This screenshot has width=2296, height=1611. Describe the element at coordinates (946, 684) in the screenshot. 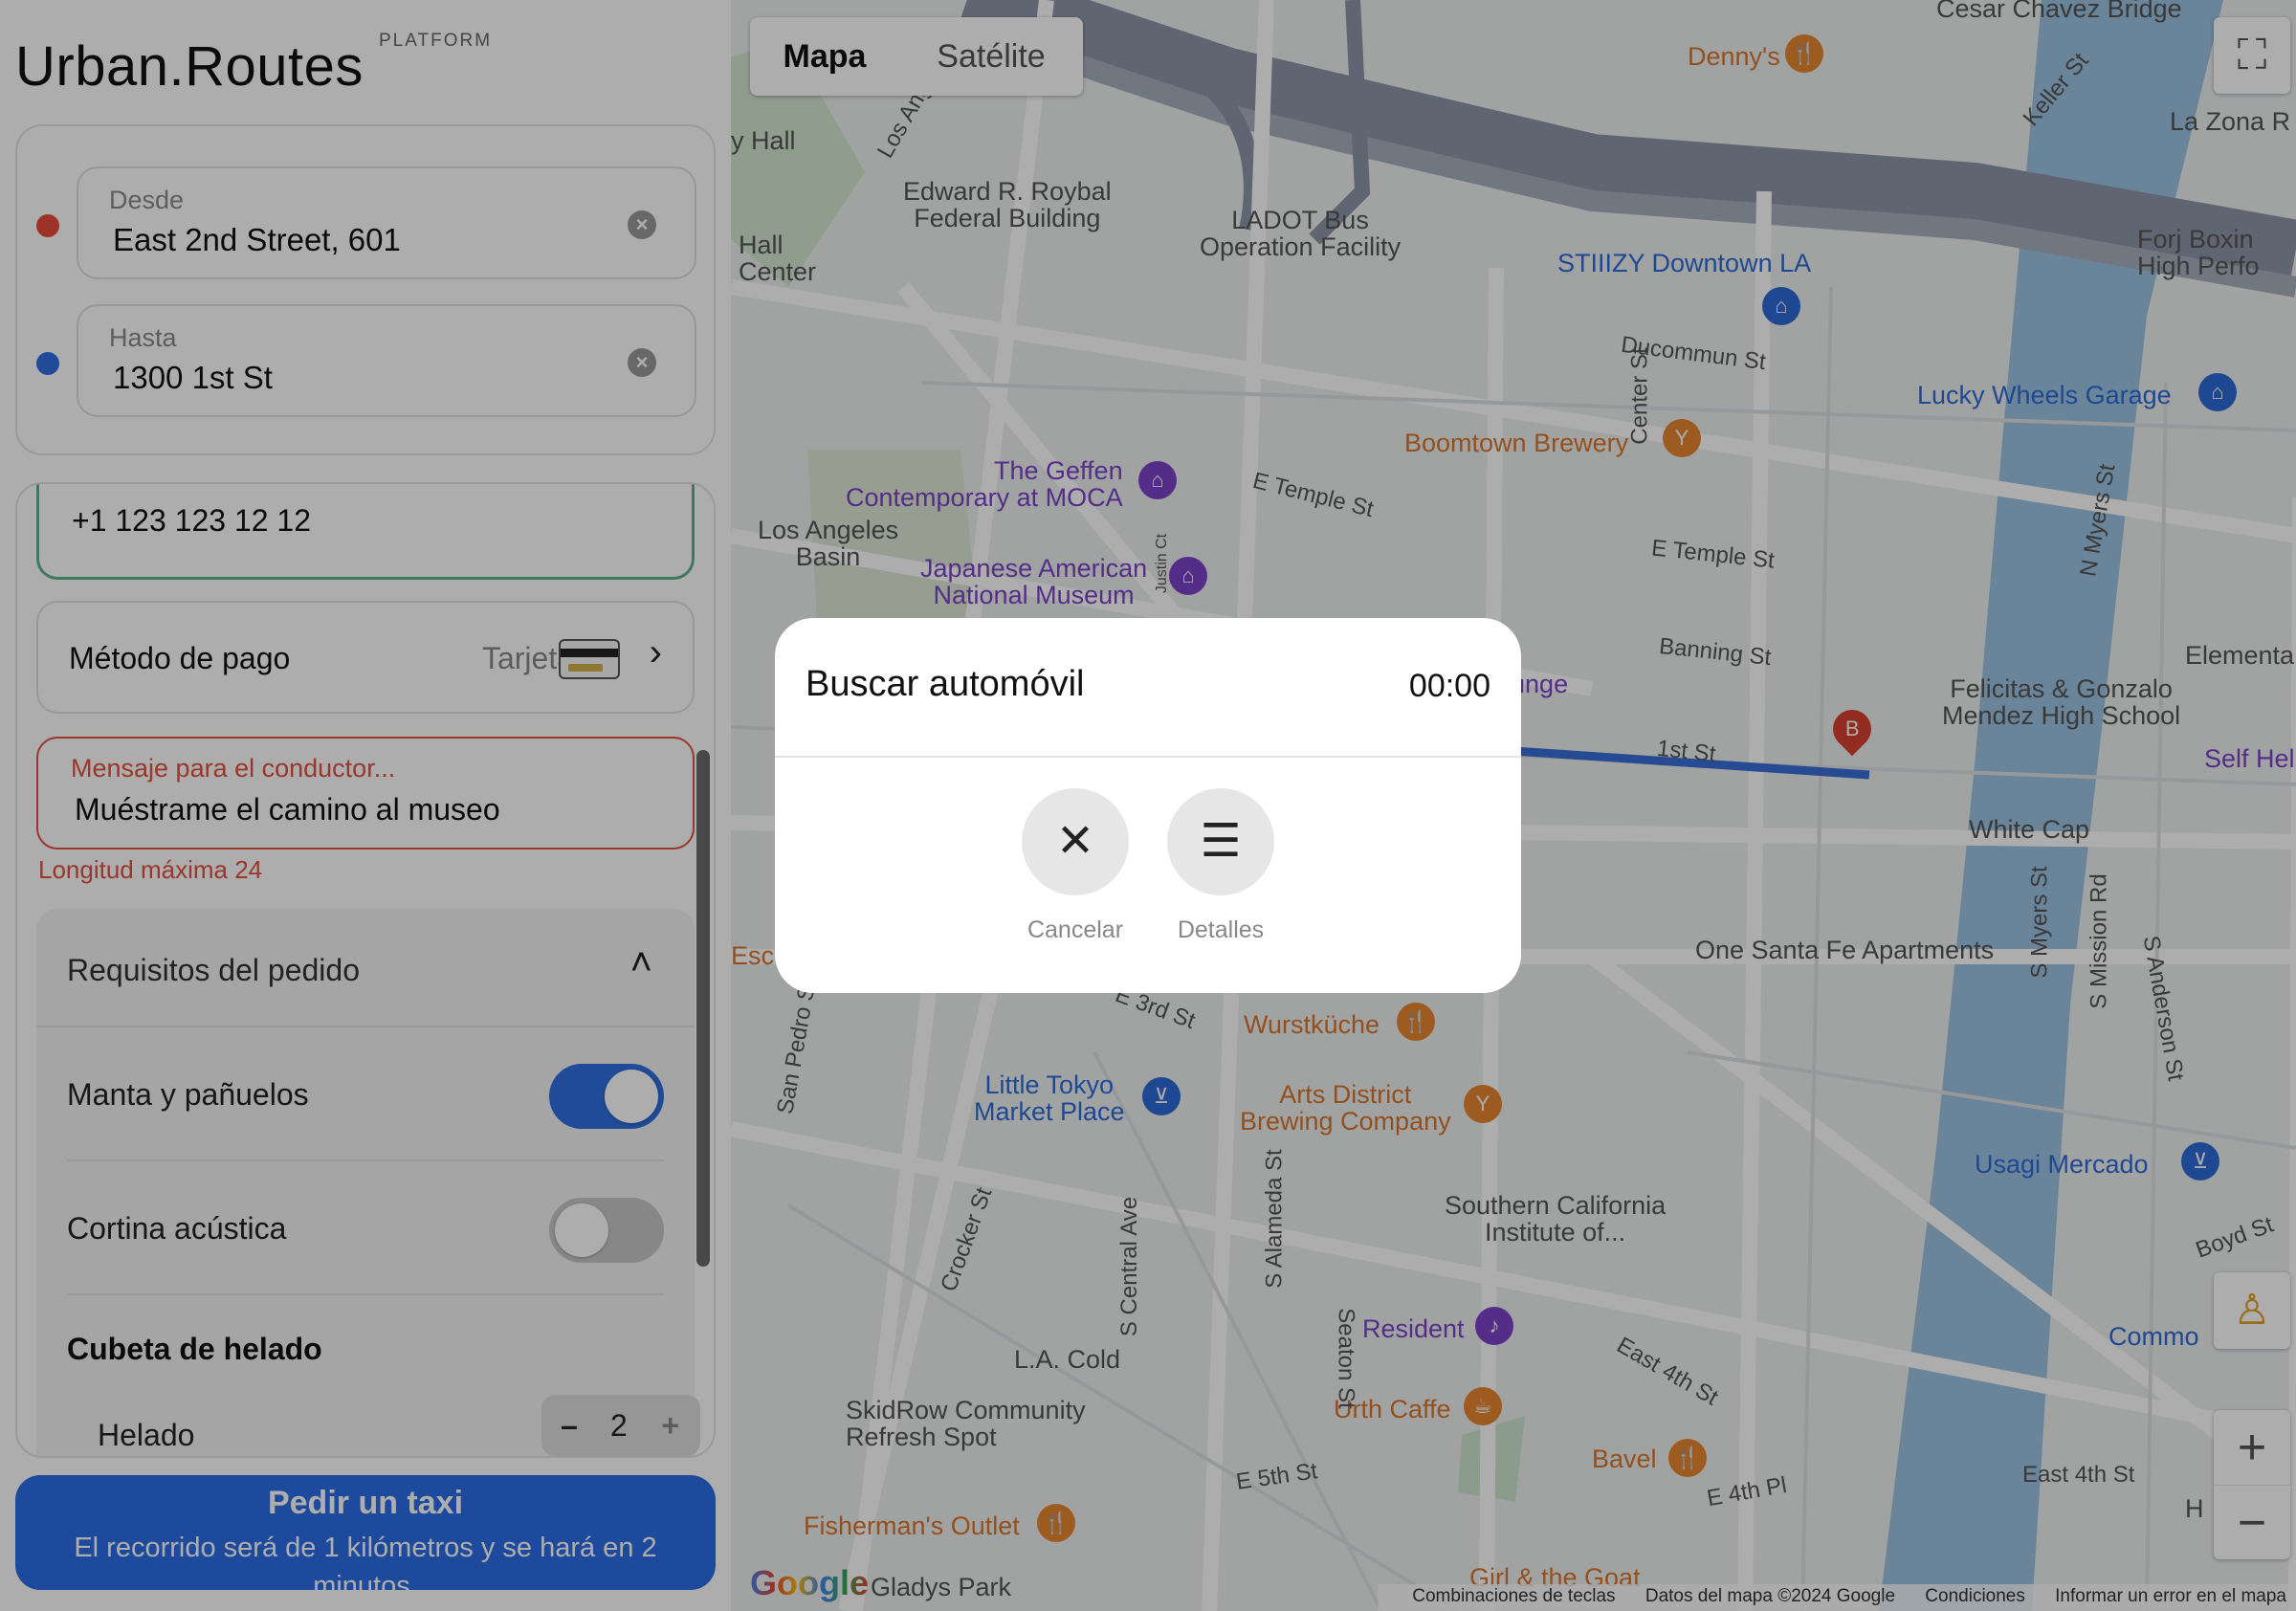

I see `search-car-title: Buscar automóvil` at that location.